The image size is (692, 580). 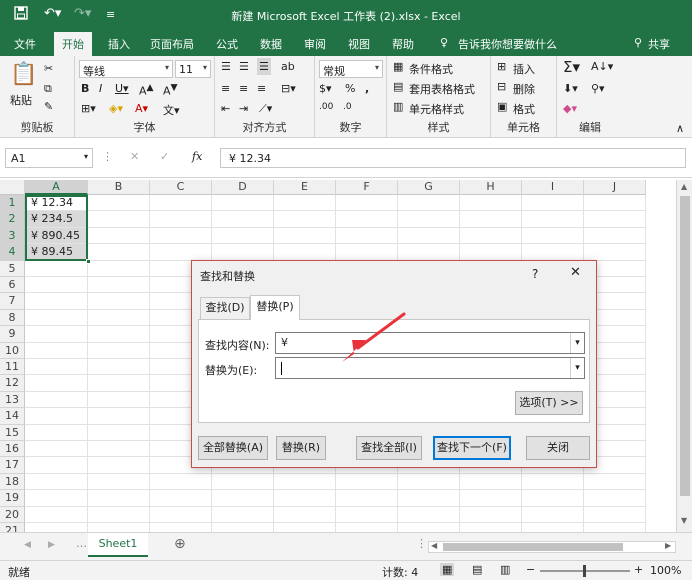 I want to click on conditional-format-button: 条件格式, so click(x=431, y=69).